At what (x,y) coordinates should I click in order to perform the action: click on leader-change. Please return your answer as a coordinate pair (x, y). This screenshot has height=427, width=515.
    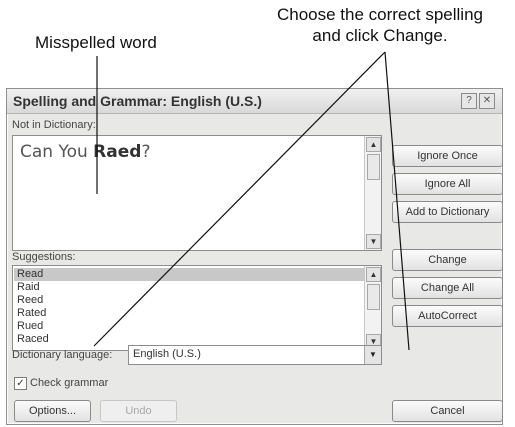
    Looking at the image, I should click on (397, 201).